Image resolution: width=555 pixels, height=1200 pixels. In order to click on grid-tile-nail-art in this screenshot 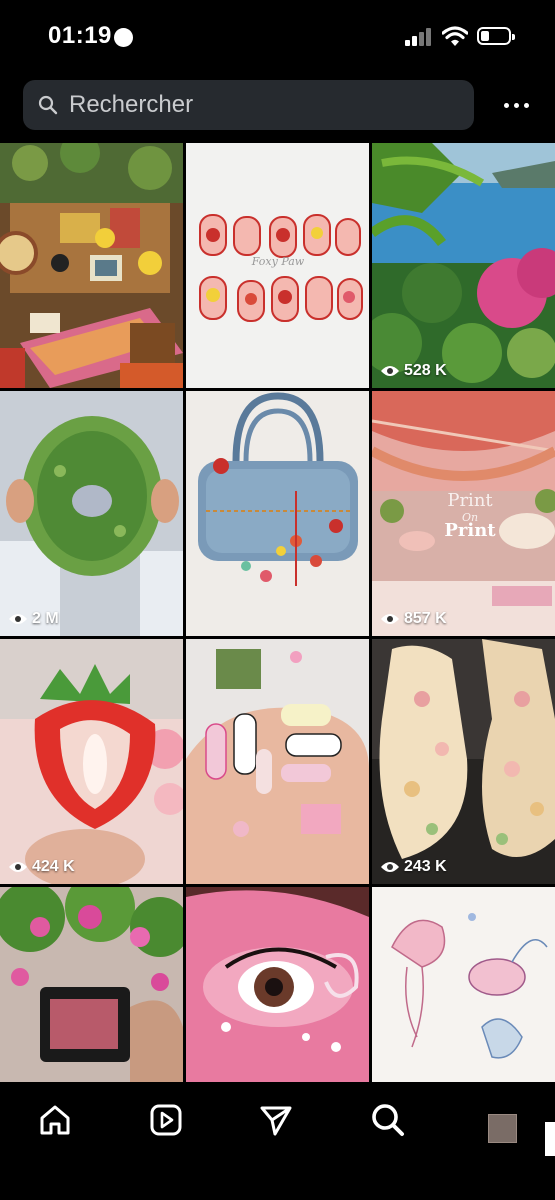, I will do `click(277, 761)`.